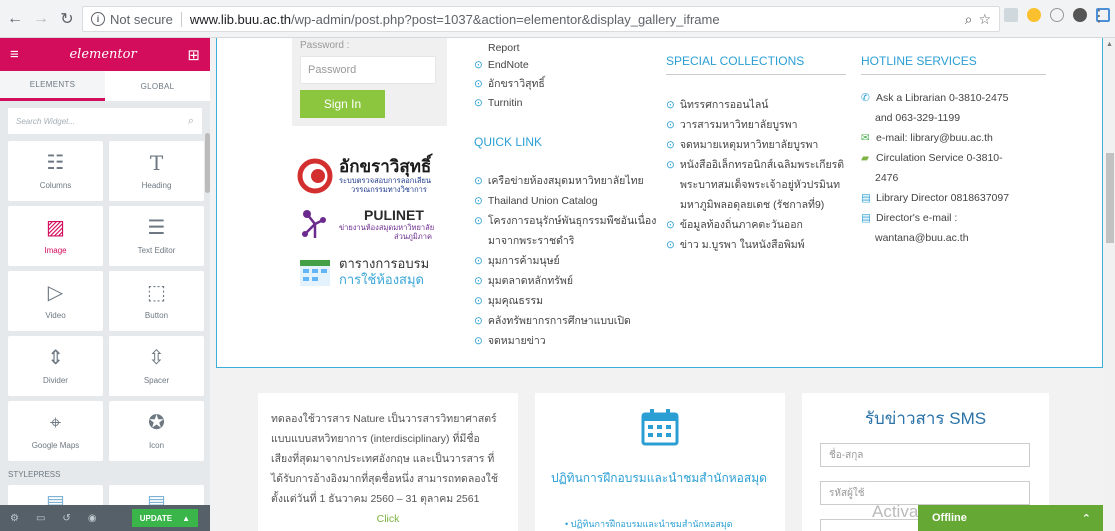 The image size is (1115, 531). Describe the element at coordinates (156, 445) in the screenshot. I see `widget-label: Icon` at that location.